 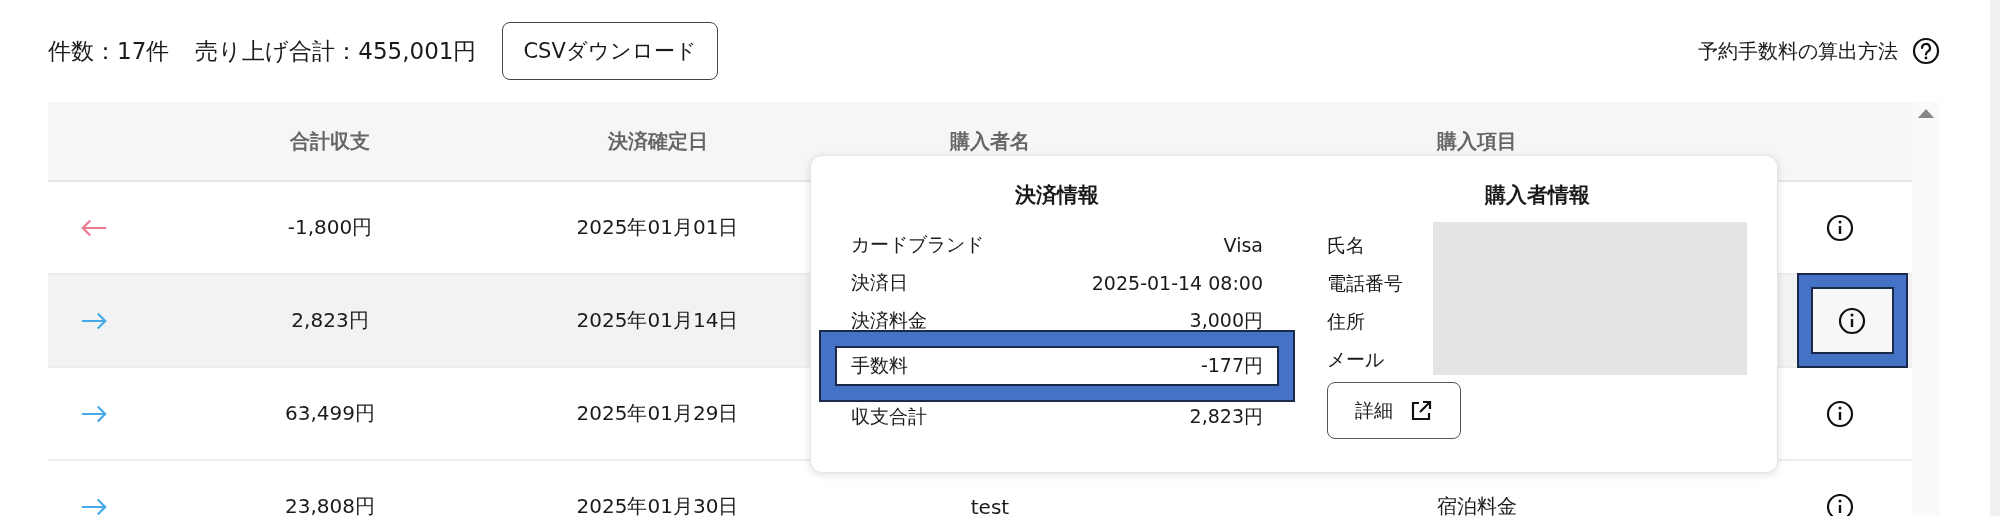 What do you see at coordinates (657, 227) in the screenshot?
I see `table-cell: 2025年01月01日` at bounding box center [657, 227].